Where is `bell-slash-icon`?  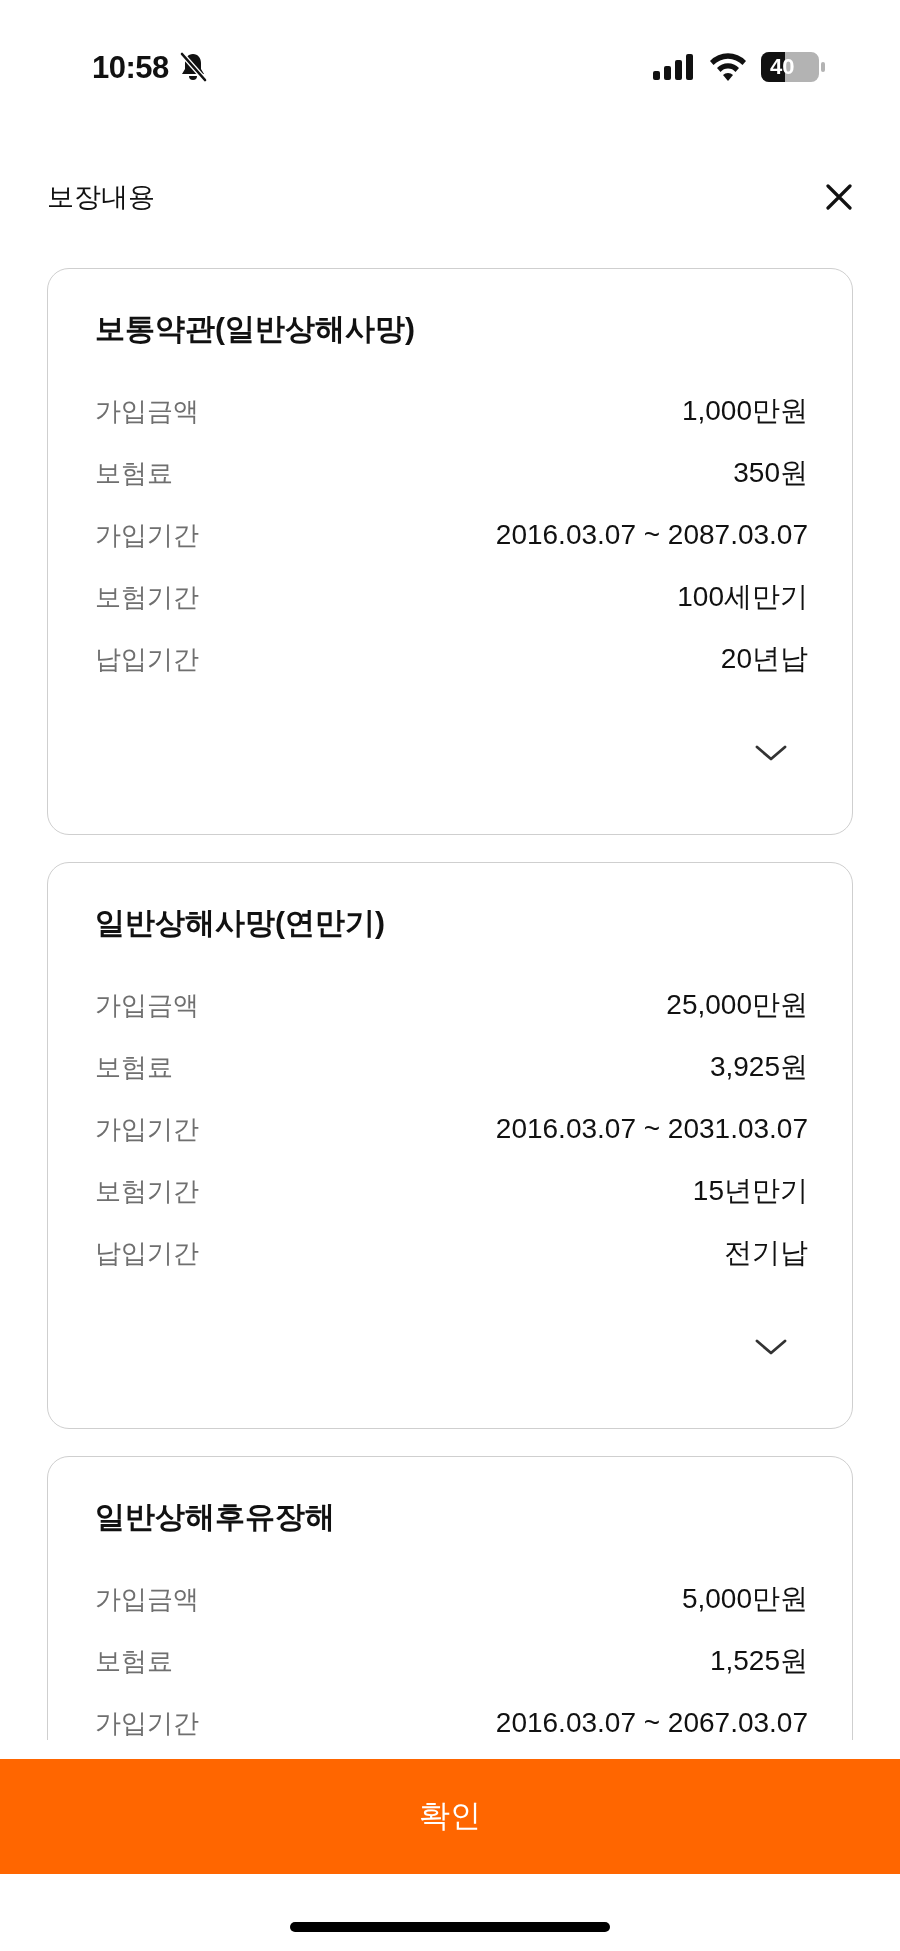 bell-slash-icon is located at coordinates (192, 67).